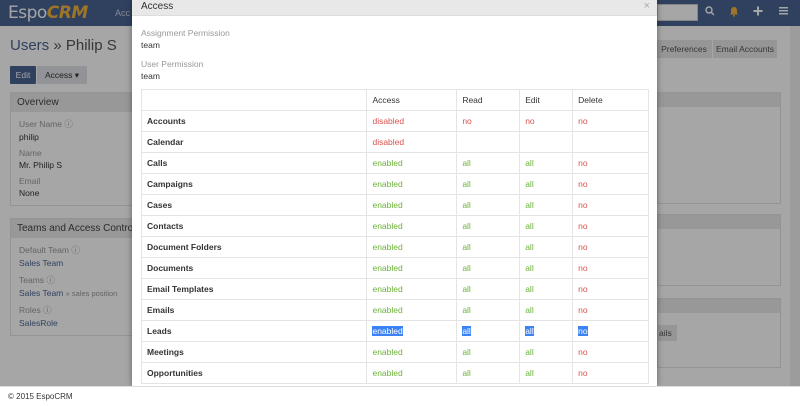 This screenshot has height=406, width=800. I want to click on scope-name: Leads, so click(254, 331).